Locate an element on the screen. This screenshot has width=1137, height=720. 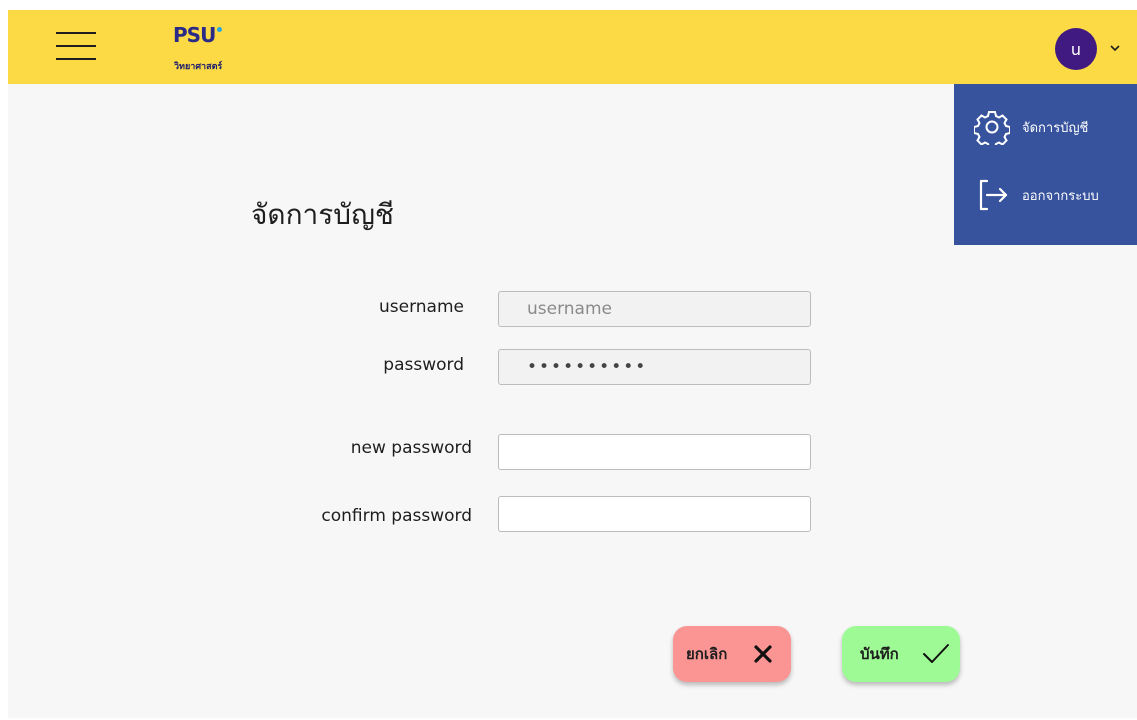
avatar-initial: u is located at coordinates (1076, 49).